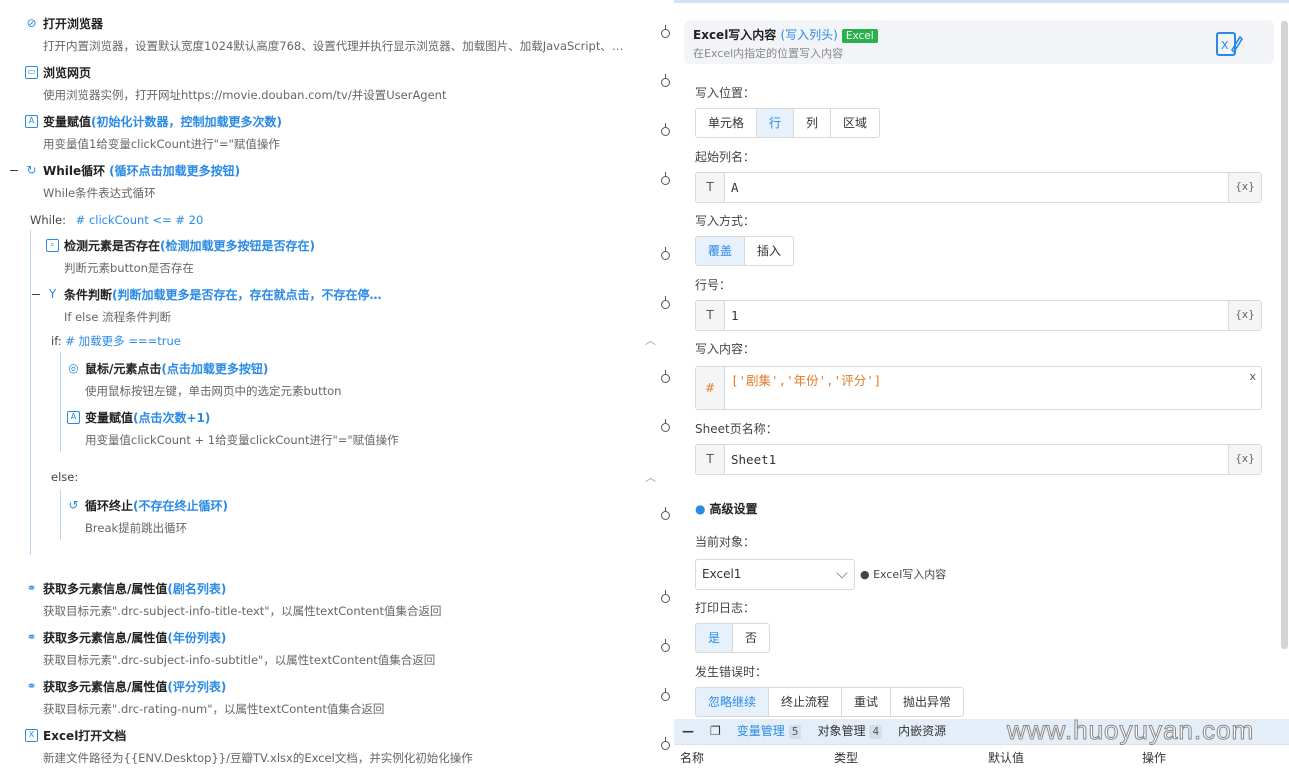 Image resolution: width=1289 pixels, height=771 pixels. I want to click on option-retry: 重试, so click(865, 702).